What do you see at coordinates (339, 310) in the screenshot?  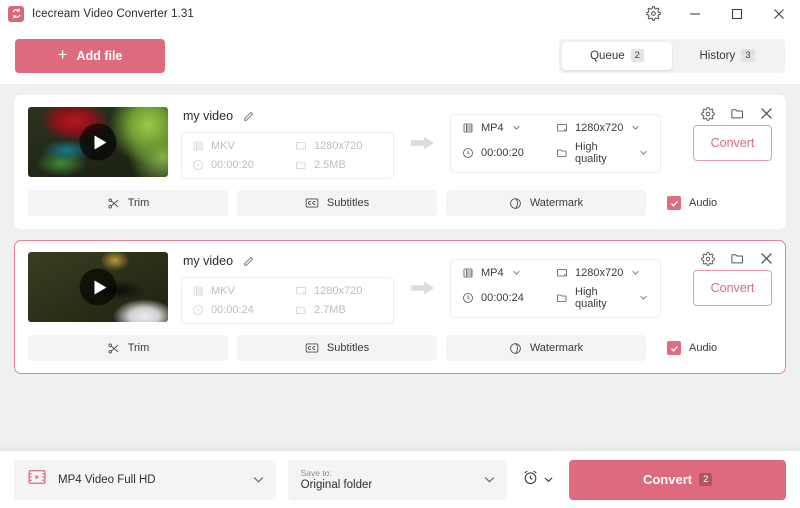 I see `source-size: 2.7MB` at bounding box center [339, 310].